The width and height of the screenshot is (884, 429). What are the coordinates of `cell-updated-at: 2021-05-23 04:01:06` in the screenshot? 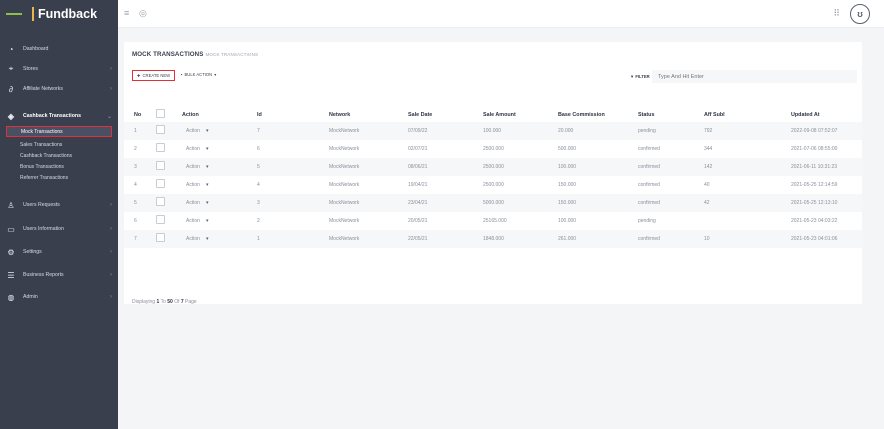 It's located at (814, 239).